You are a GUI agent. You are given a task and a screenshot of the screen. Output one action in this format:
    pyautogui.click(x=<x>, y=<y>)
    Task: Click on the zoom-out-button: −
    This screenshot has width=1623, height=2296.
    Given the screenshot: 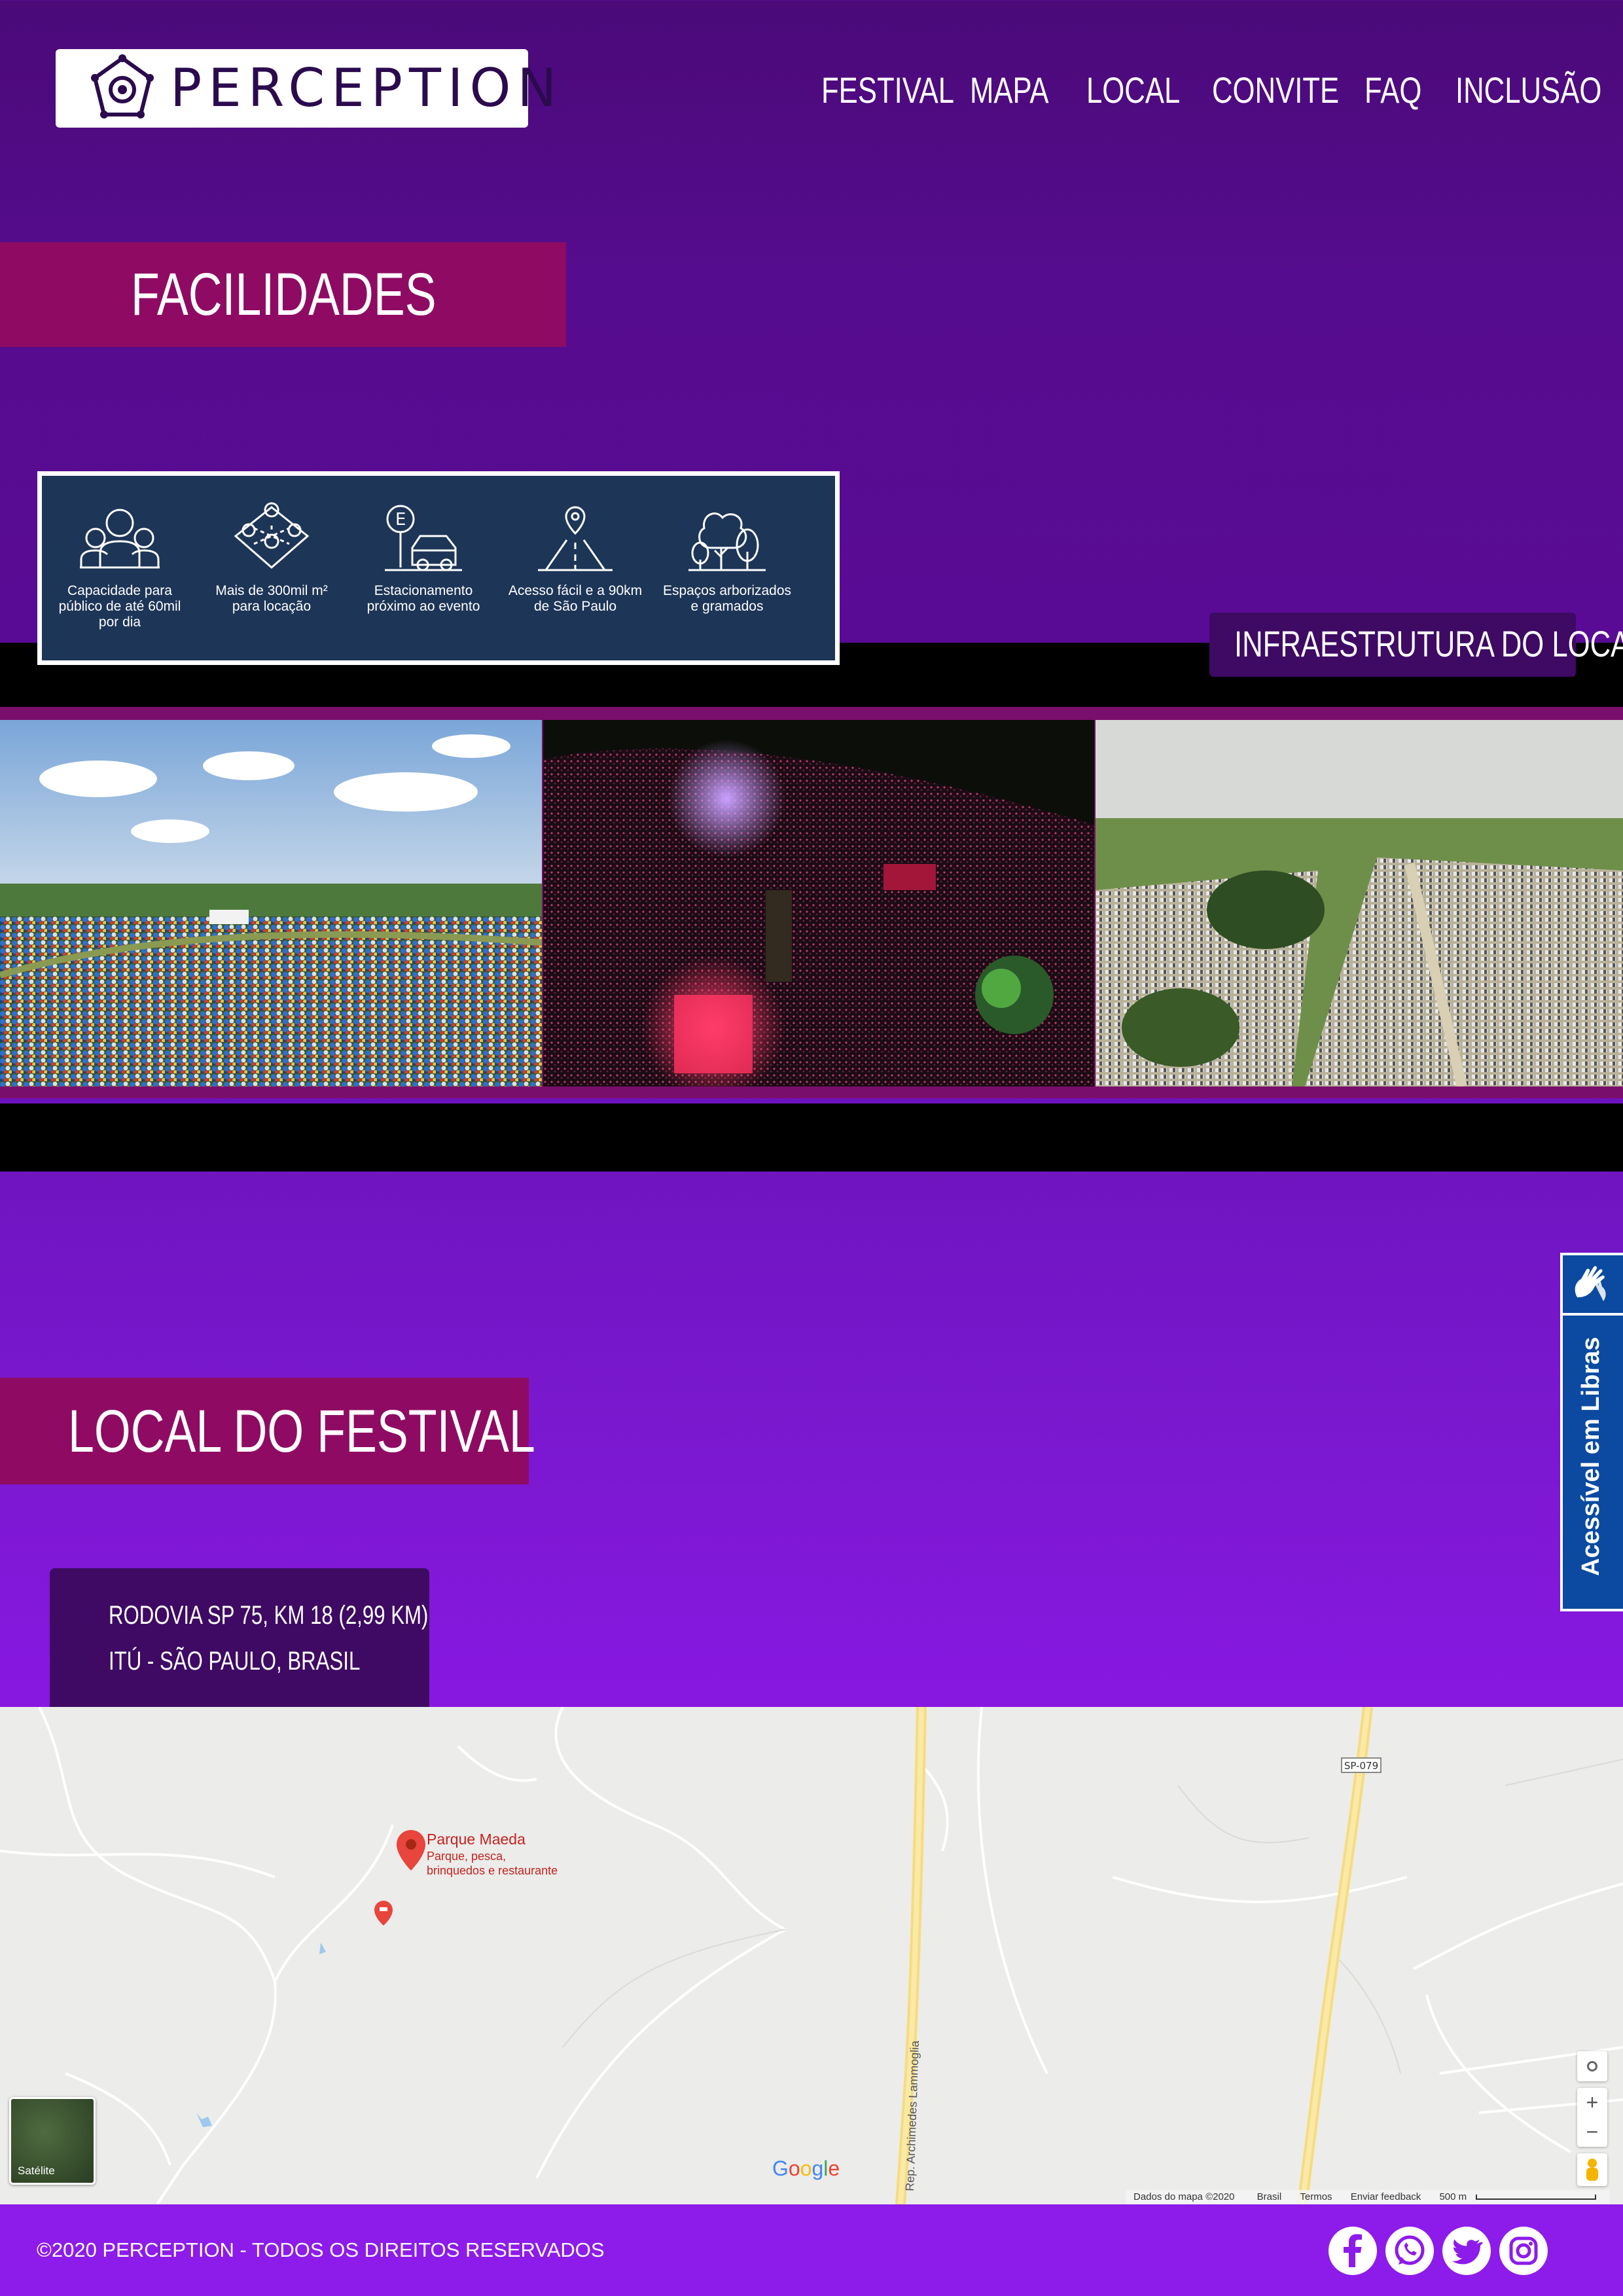 What is the action you would take?
    pyautogui.click(x=1592, y=2132)
    